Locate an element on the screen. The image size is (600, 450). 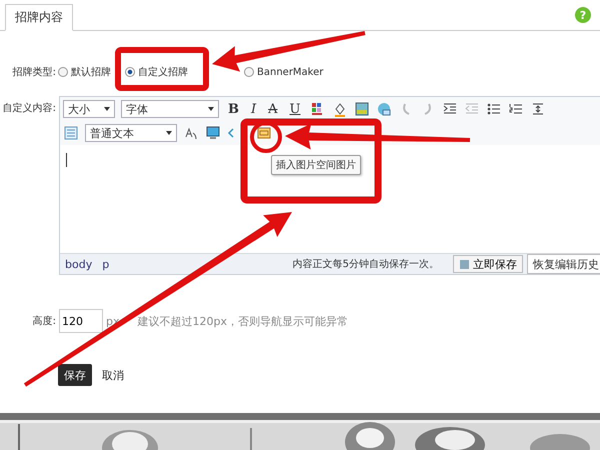
text-cursor is located at coordinates (66, 160).